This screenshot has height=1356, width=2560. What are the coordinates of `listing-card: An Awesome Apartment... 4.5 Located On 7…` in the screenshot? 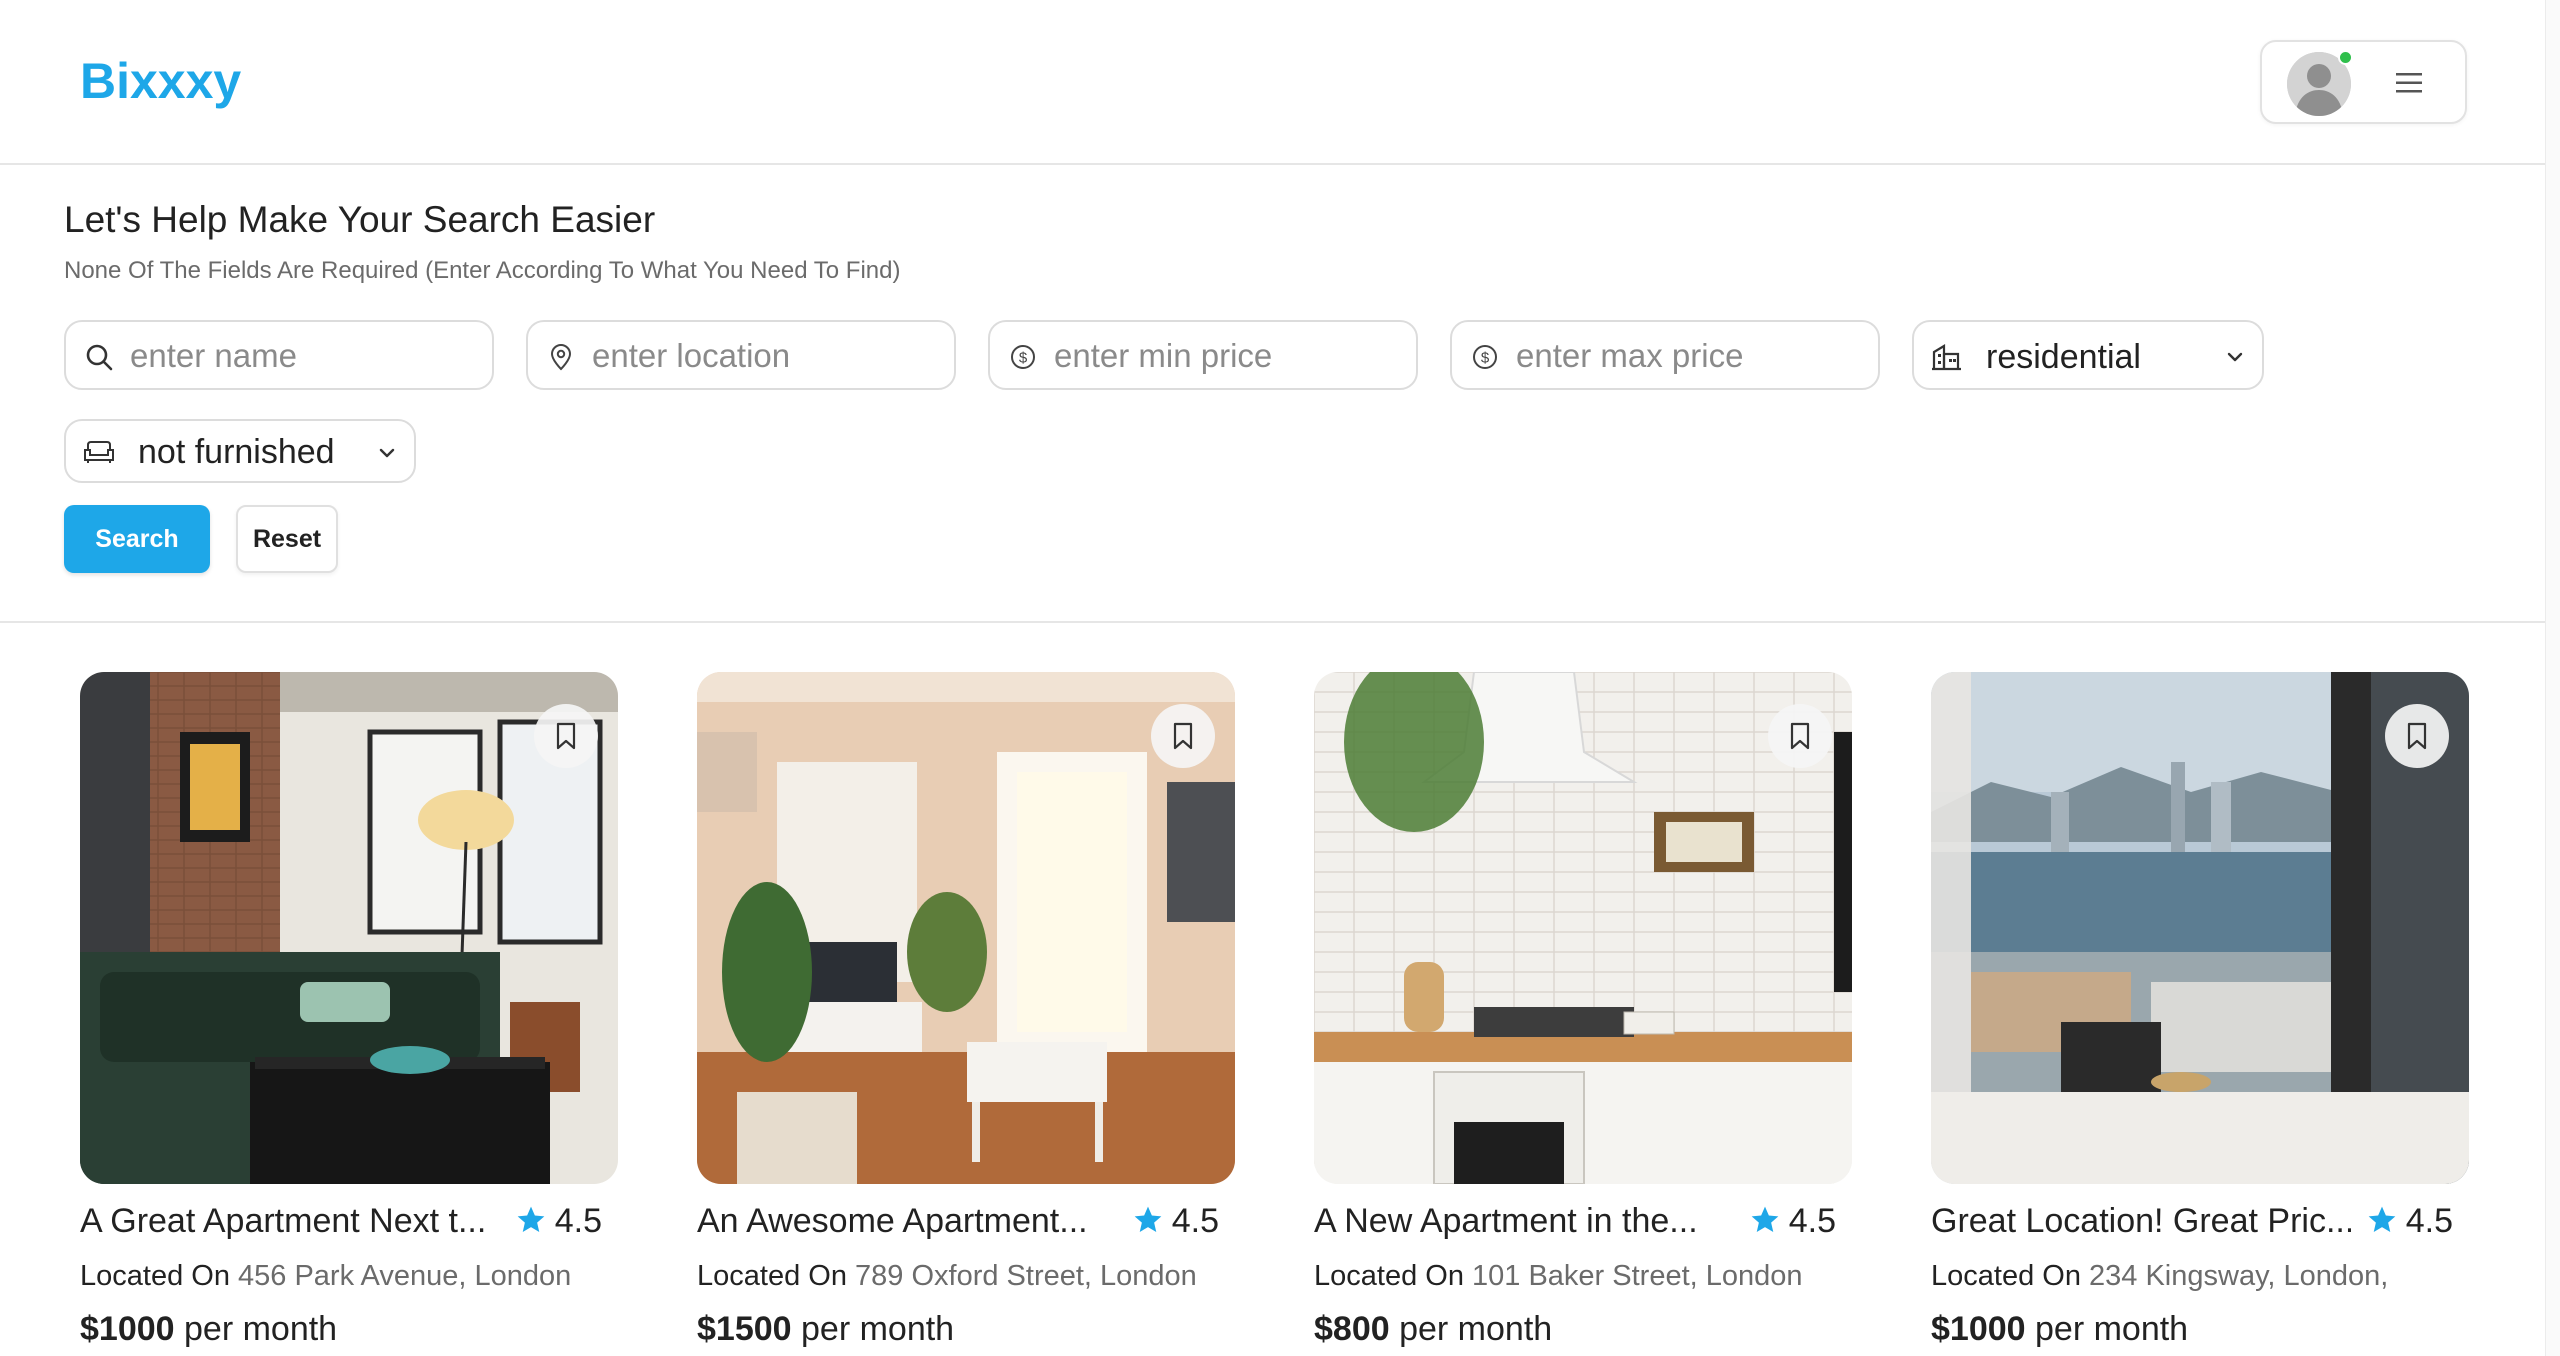 It's located at (966, 1014).